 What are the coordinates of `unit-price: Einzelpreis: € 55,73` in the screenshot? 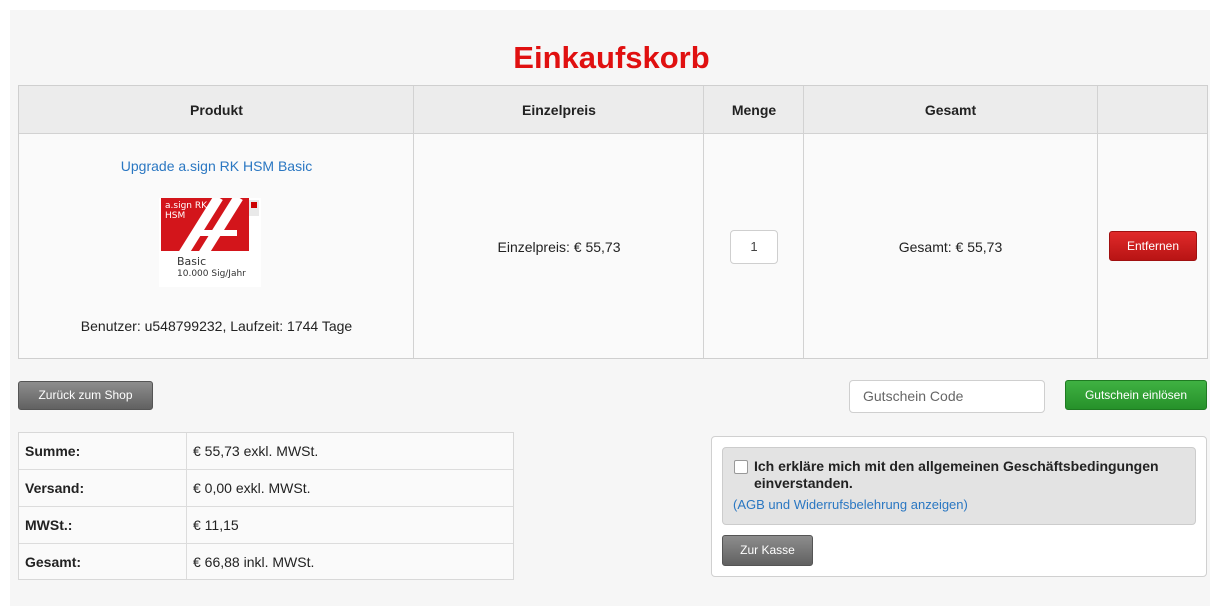 It's located at (559, 246).